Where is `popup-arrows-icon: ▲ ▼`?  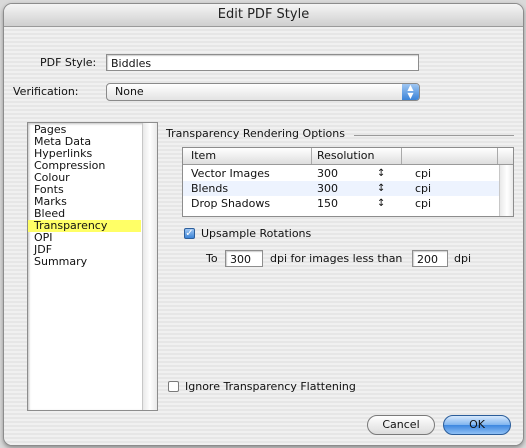 popup-arrows-icon: ▲ ▼ is located at coordinates (410, 92).